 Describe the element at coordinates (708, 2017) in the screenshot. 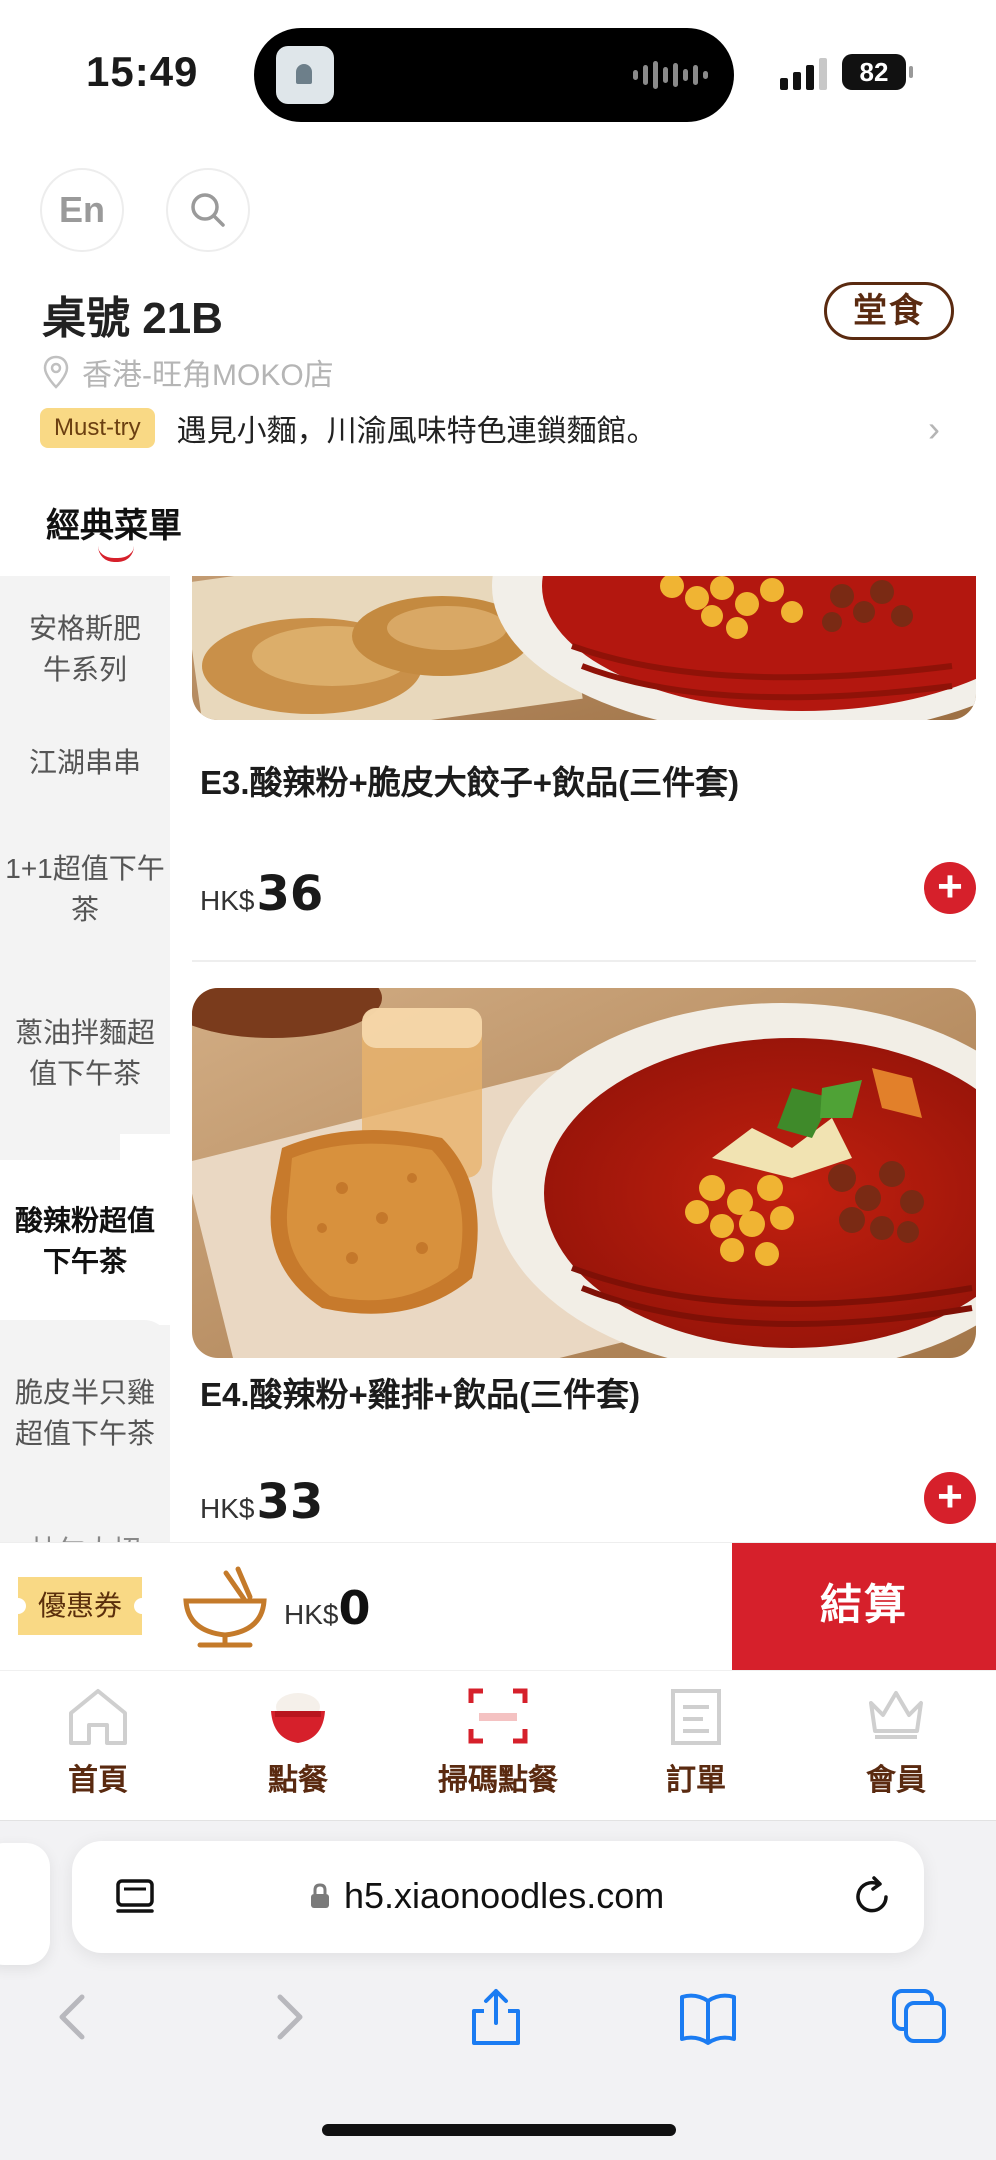

I see `bookmarks-icon` at that location.